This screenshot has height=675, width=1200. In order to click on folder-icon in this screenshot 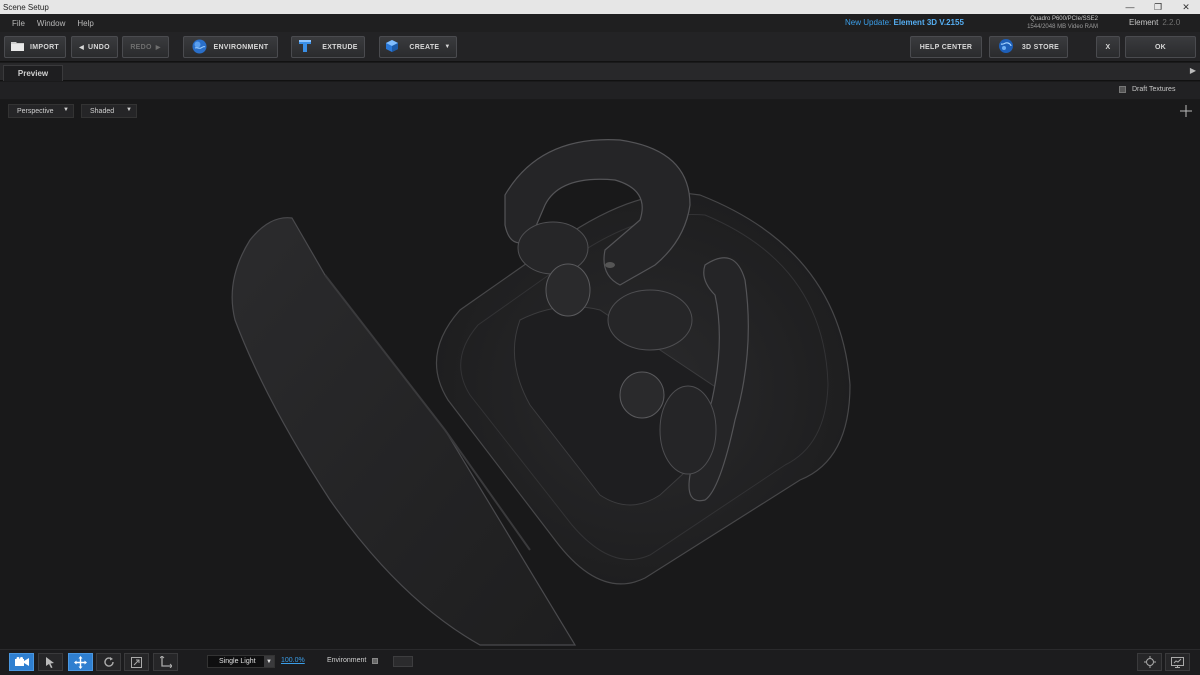, I will do `click(17, 47)`.